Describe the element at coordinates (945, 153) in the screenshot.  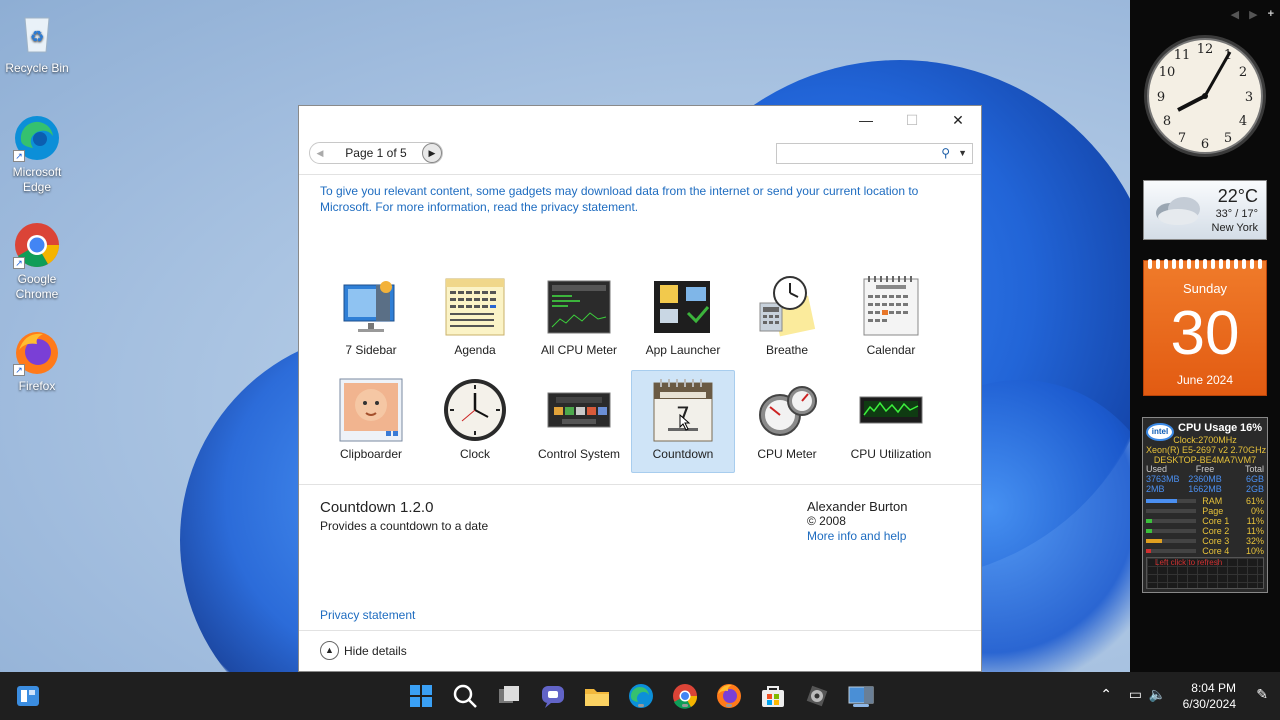
I see `search-icon: ⚲` at that location.